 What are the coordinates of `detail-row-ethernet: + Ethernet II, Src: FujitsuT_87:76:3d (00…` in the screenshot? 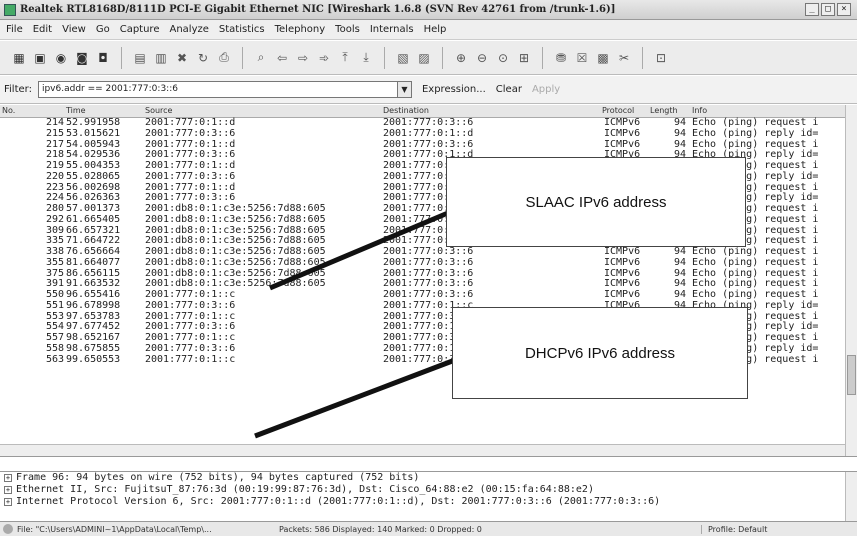 It's located at (428, 490).